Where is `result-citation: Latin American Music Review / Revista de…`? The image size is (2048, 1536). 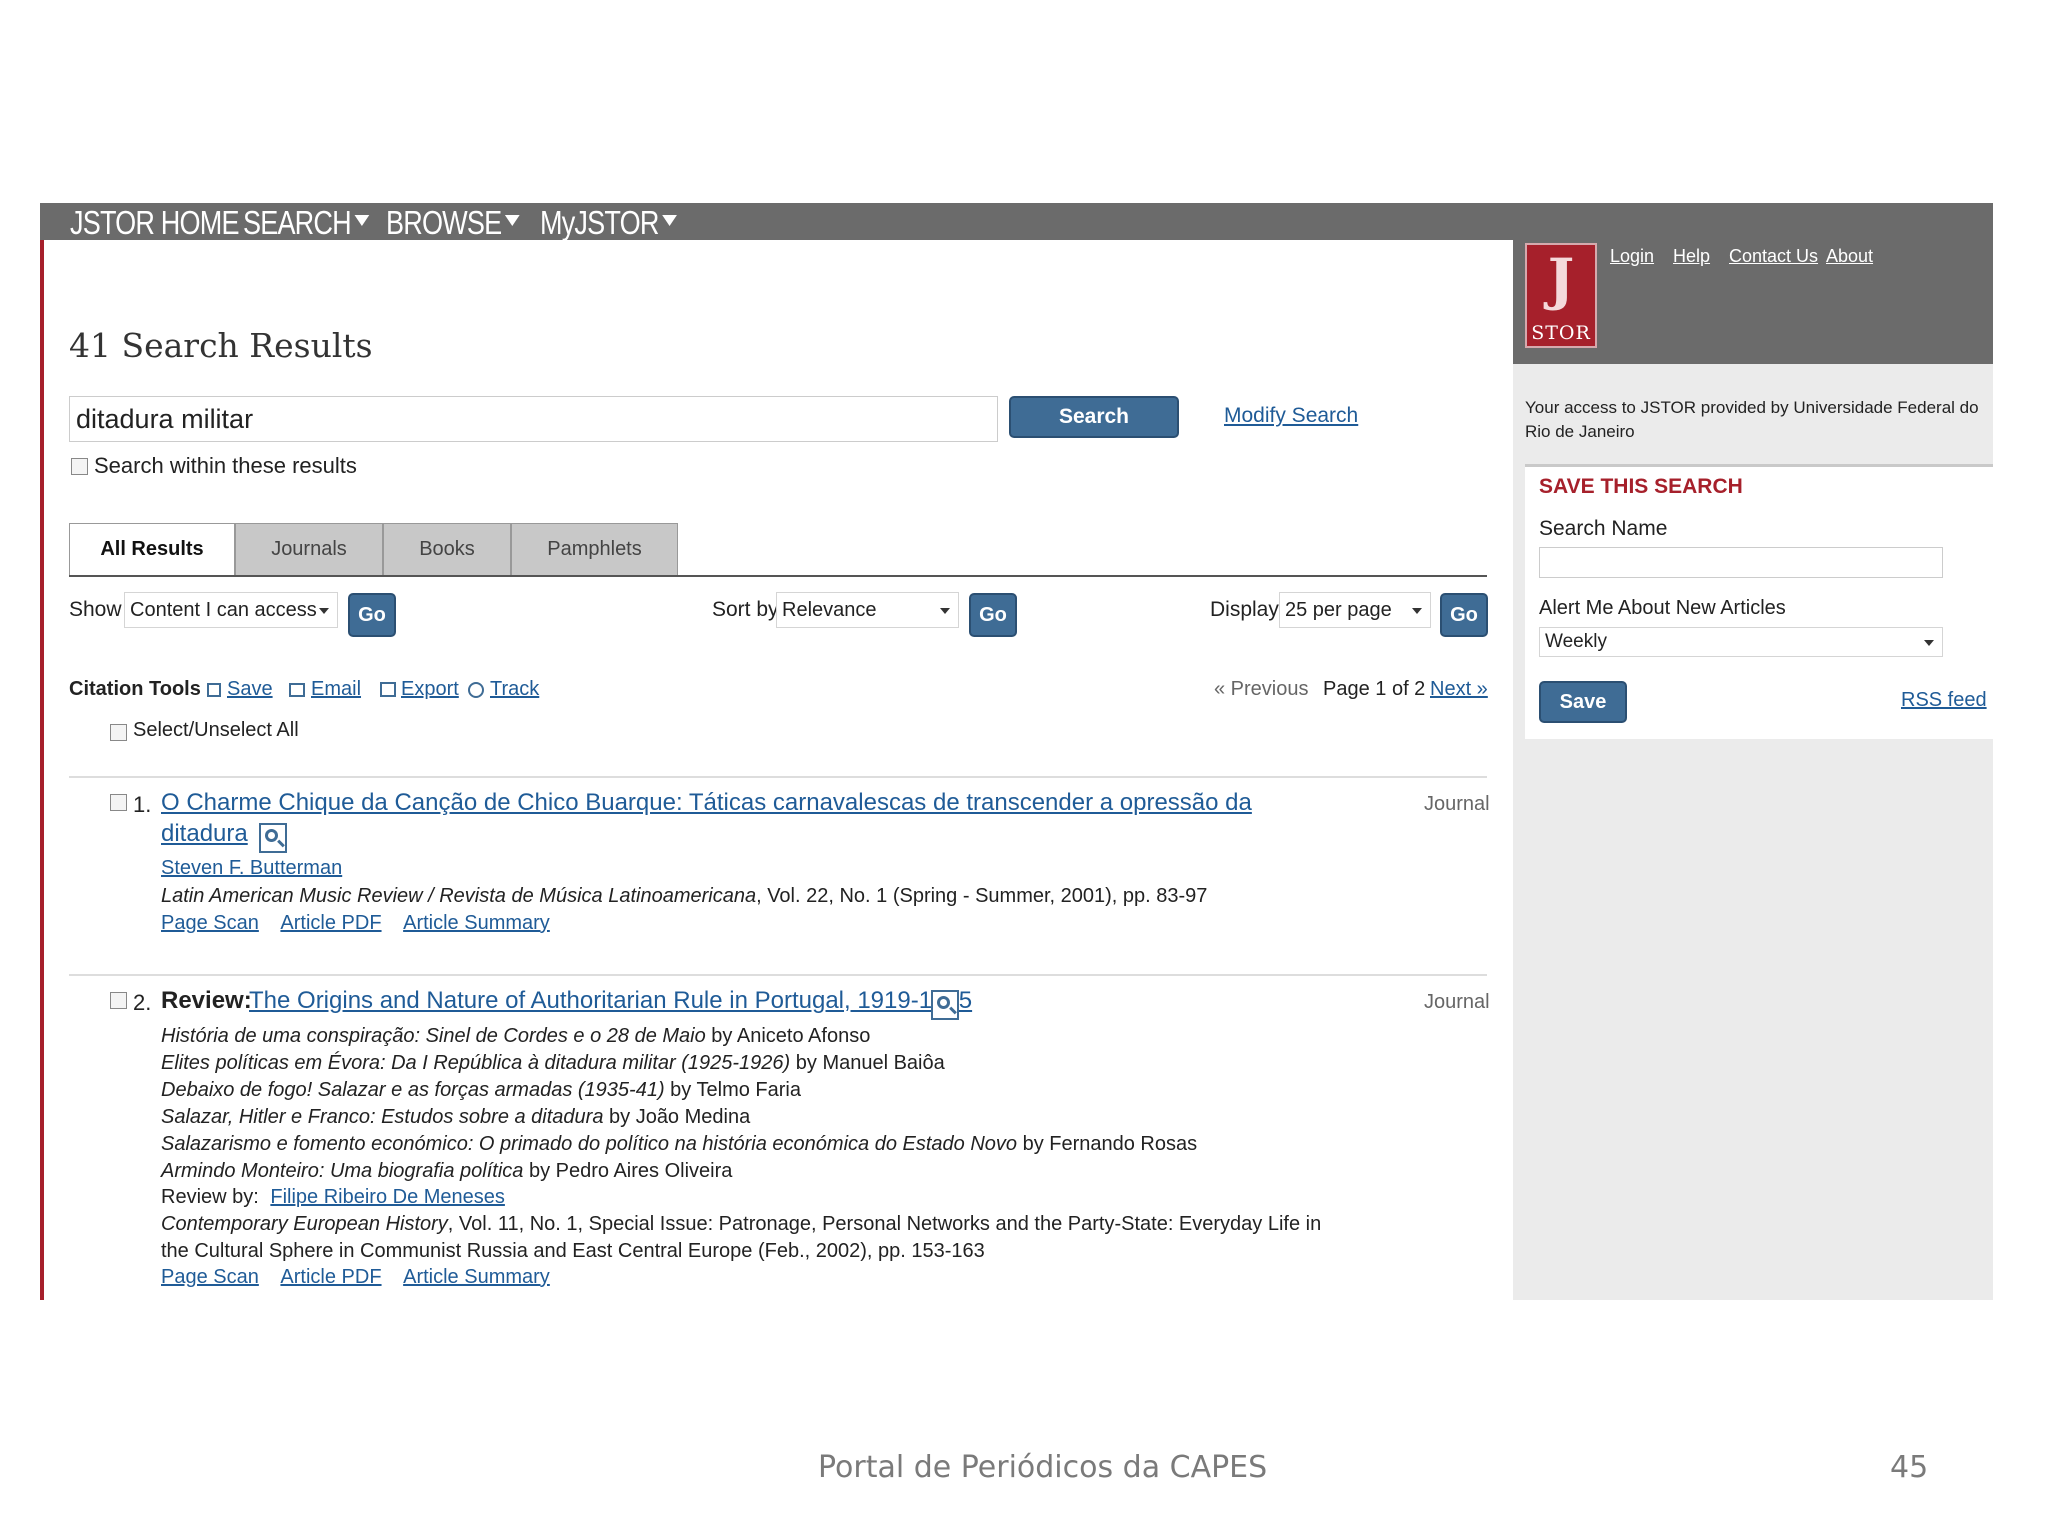 result-citation: Latin American Music Review / Revista de… is located at coordinates (684, 896).